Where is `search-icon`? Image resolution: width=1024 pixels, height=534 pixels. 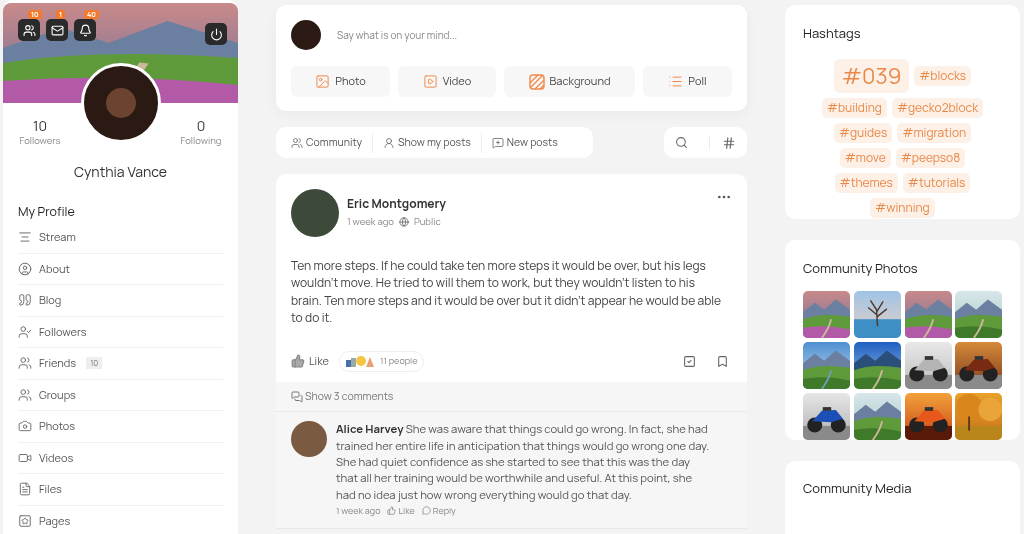 search-icon is located at coordinates (681, 142).